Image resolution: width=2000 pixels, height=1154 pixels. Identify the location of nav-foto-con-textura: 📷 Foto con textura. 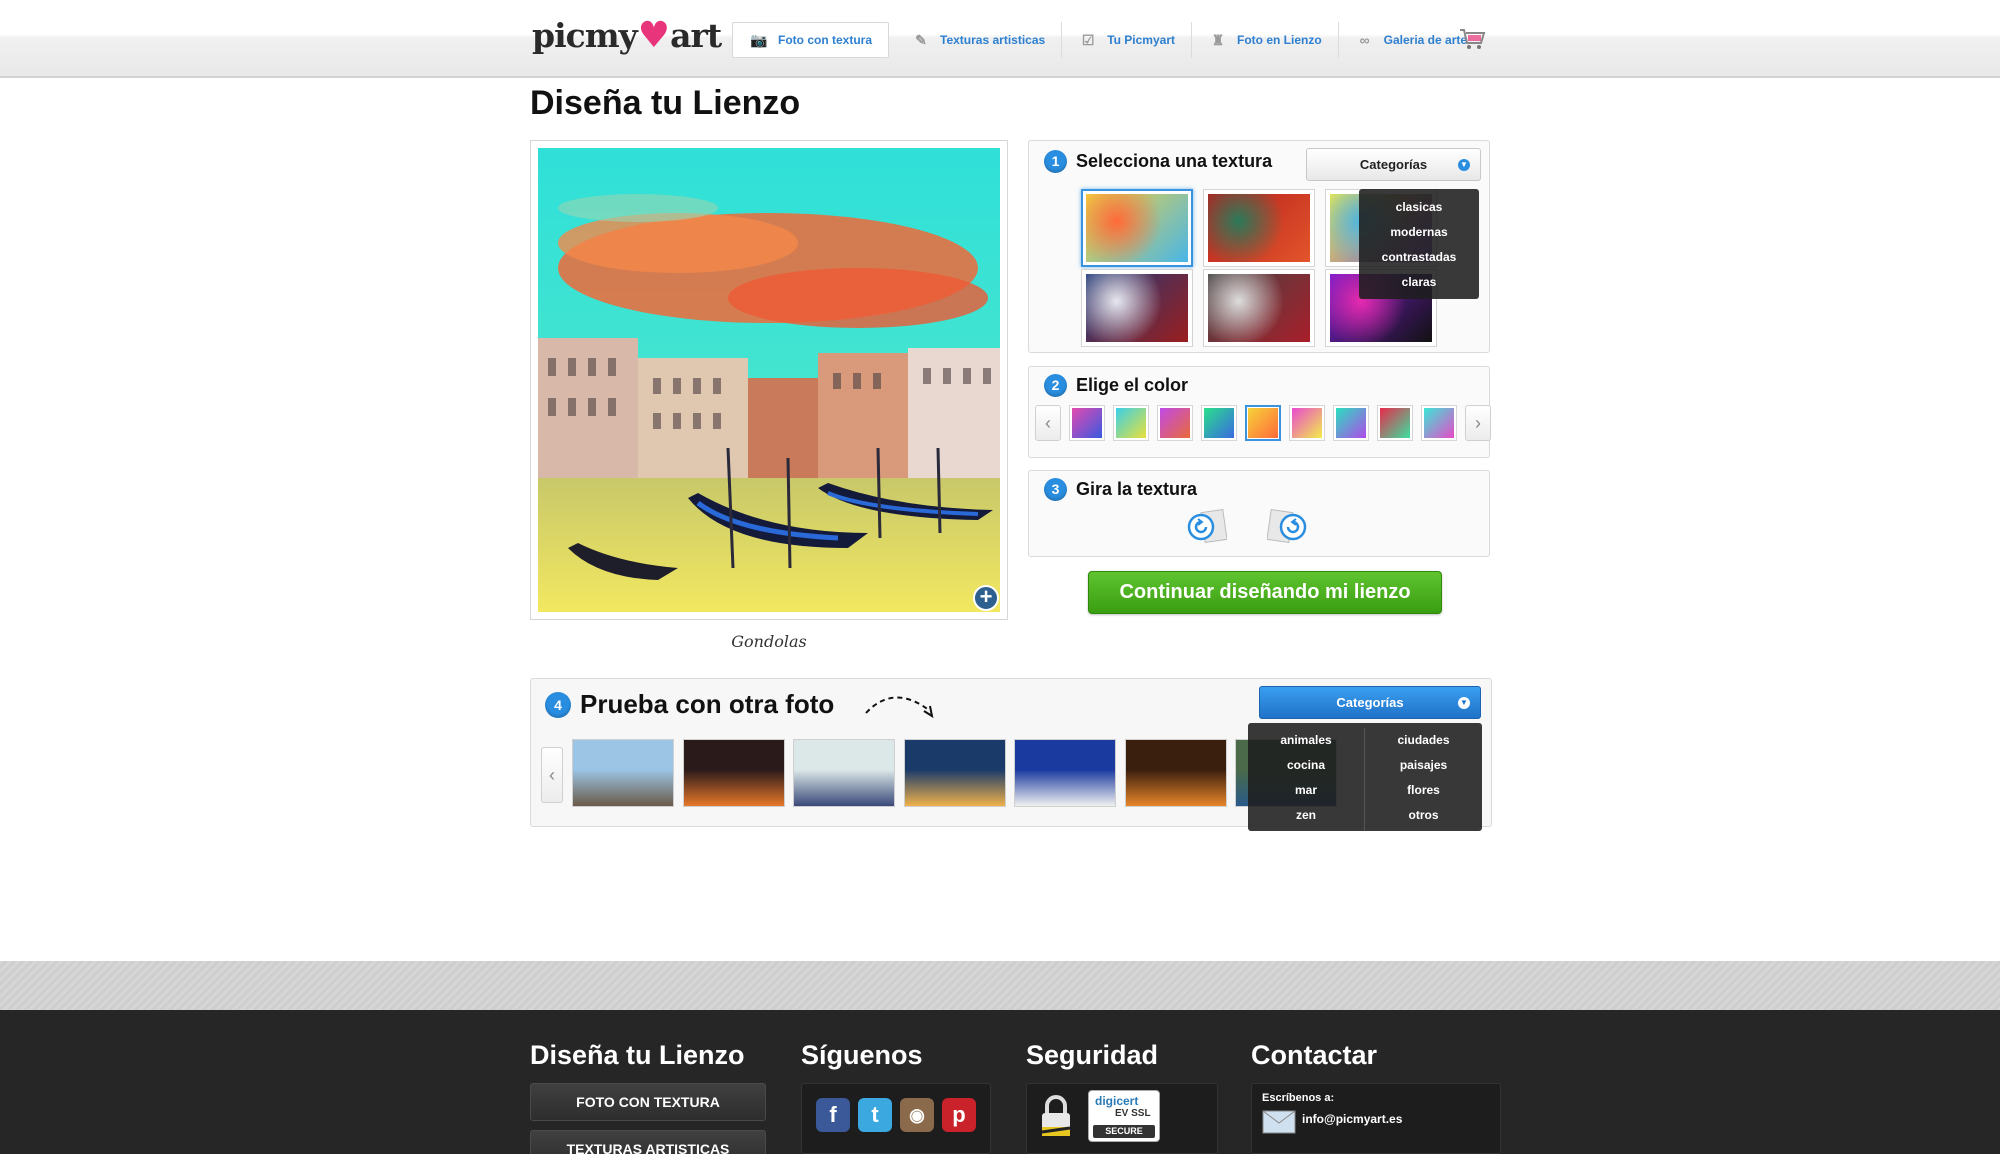
(811, 40).